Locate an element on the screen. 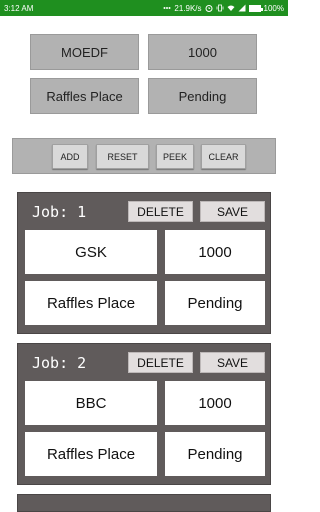 The image size is (320, 512). add-button: ADD is located at coordinates (70, 156).